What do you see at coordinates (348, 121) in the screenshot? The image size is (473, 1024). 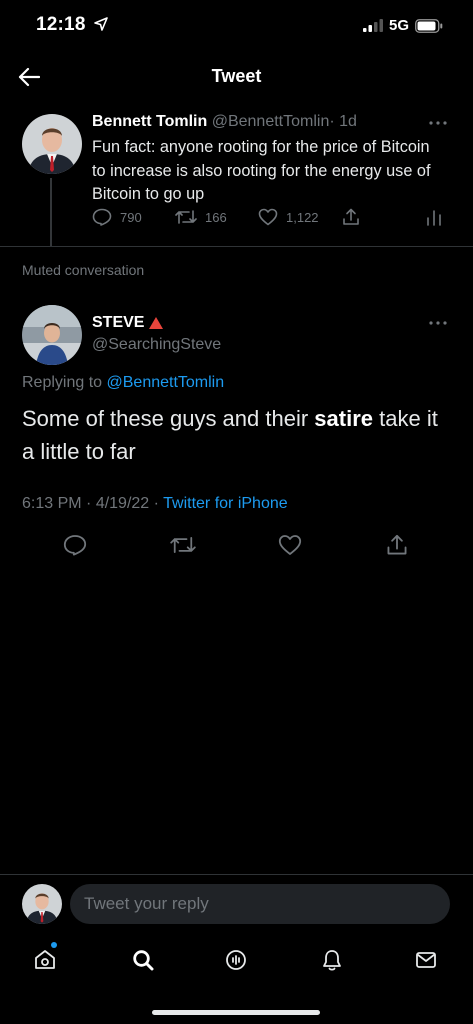 I see `tweet-age: 1d` at bounding box center [348, 121].